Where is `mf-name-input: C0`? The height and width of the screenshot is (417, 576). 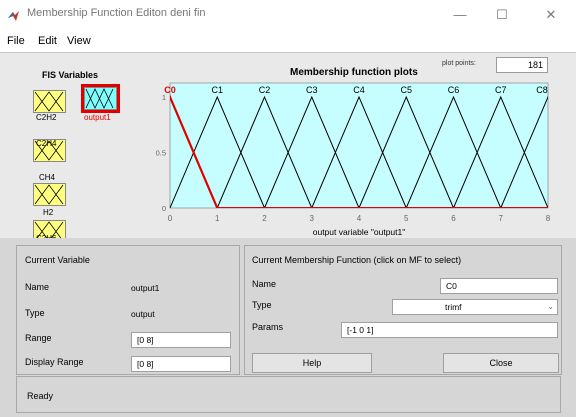 mf-name-input: C0 is located at coordinates (499, 286).